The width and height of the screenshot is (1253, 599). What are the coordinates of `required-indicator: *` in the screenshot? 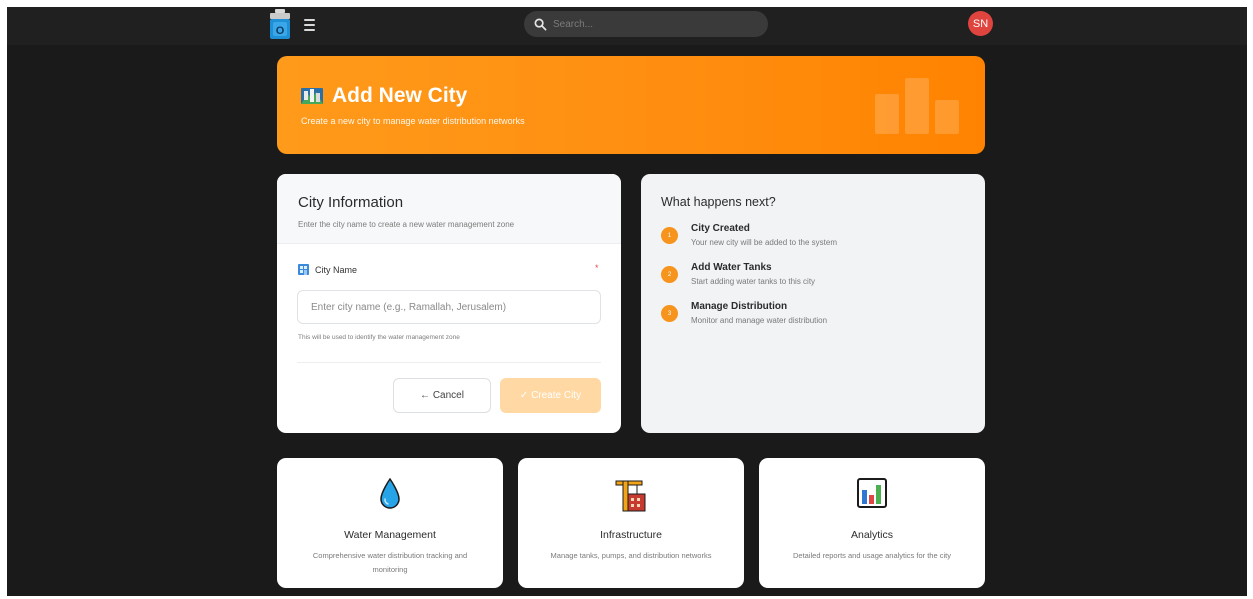 It's located at (597, 268).